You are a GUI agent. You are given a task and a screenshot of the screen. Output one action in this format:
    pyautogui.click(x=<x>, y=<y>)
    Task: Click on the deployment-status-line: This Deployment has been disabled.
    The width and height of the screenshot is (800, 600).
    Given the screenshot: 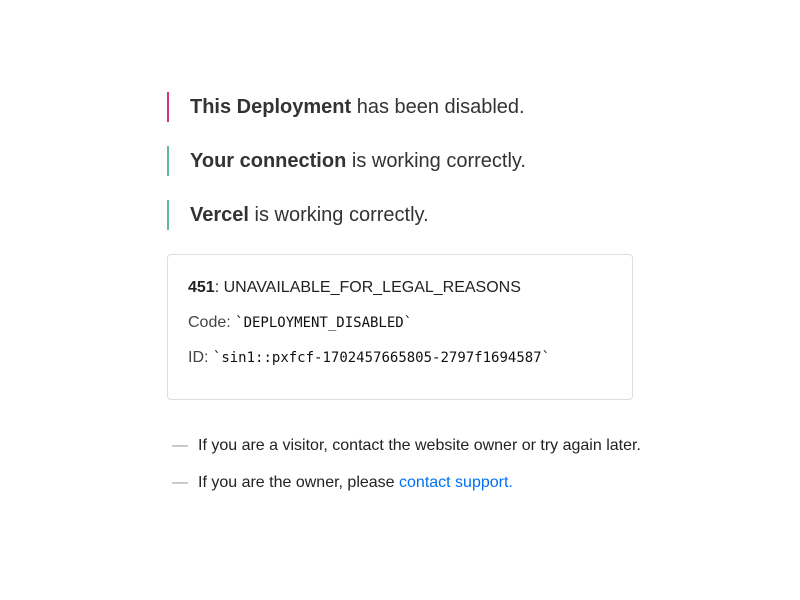 What is the action you would take?
    pyautogui.click(x=400, y=107)
    